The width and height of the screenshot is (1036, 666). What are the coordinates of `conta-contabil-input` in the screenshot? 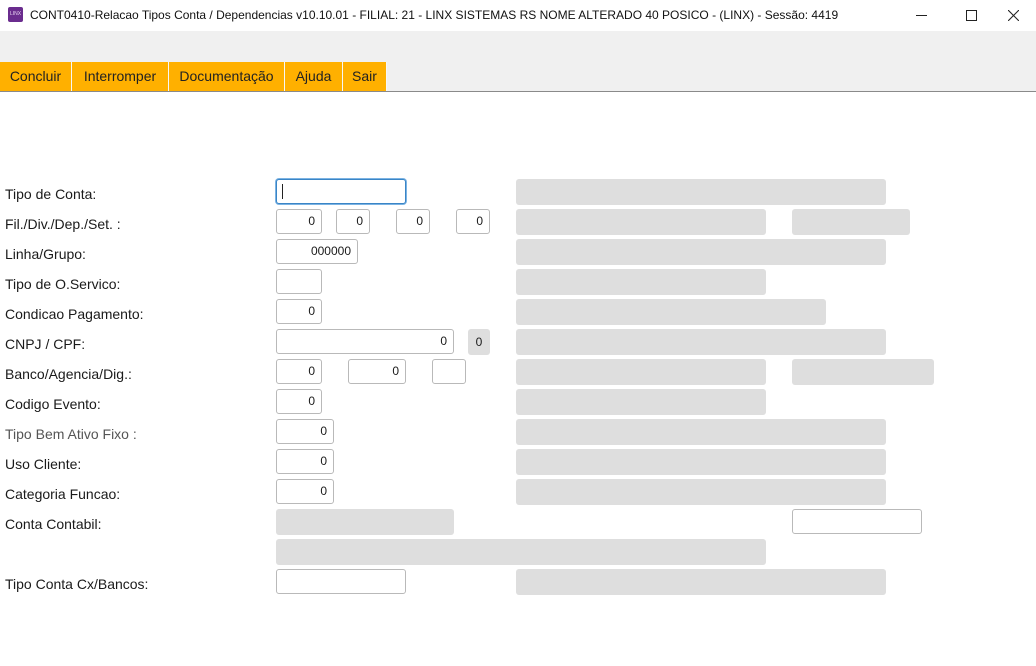 It's located at (857, 521).